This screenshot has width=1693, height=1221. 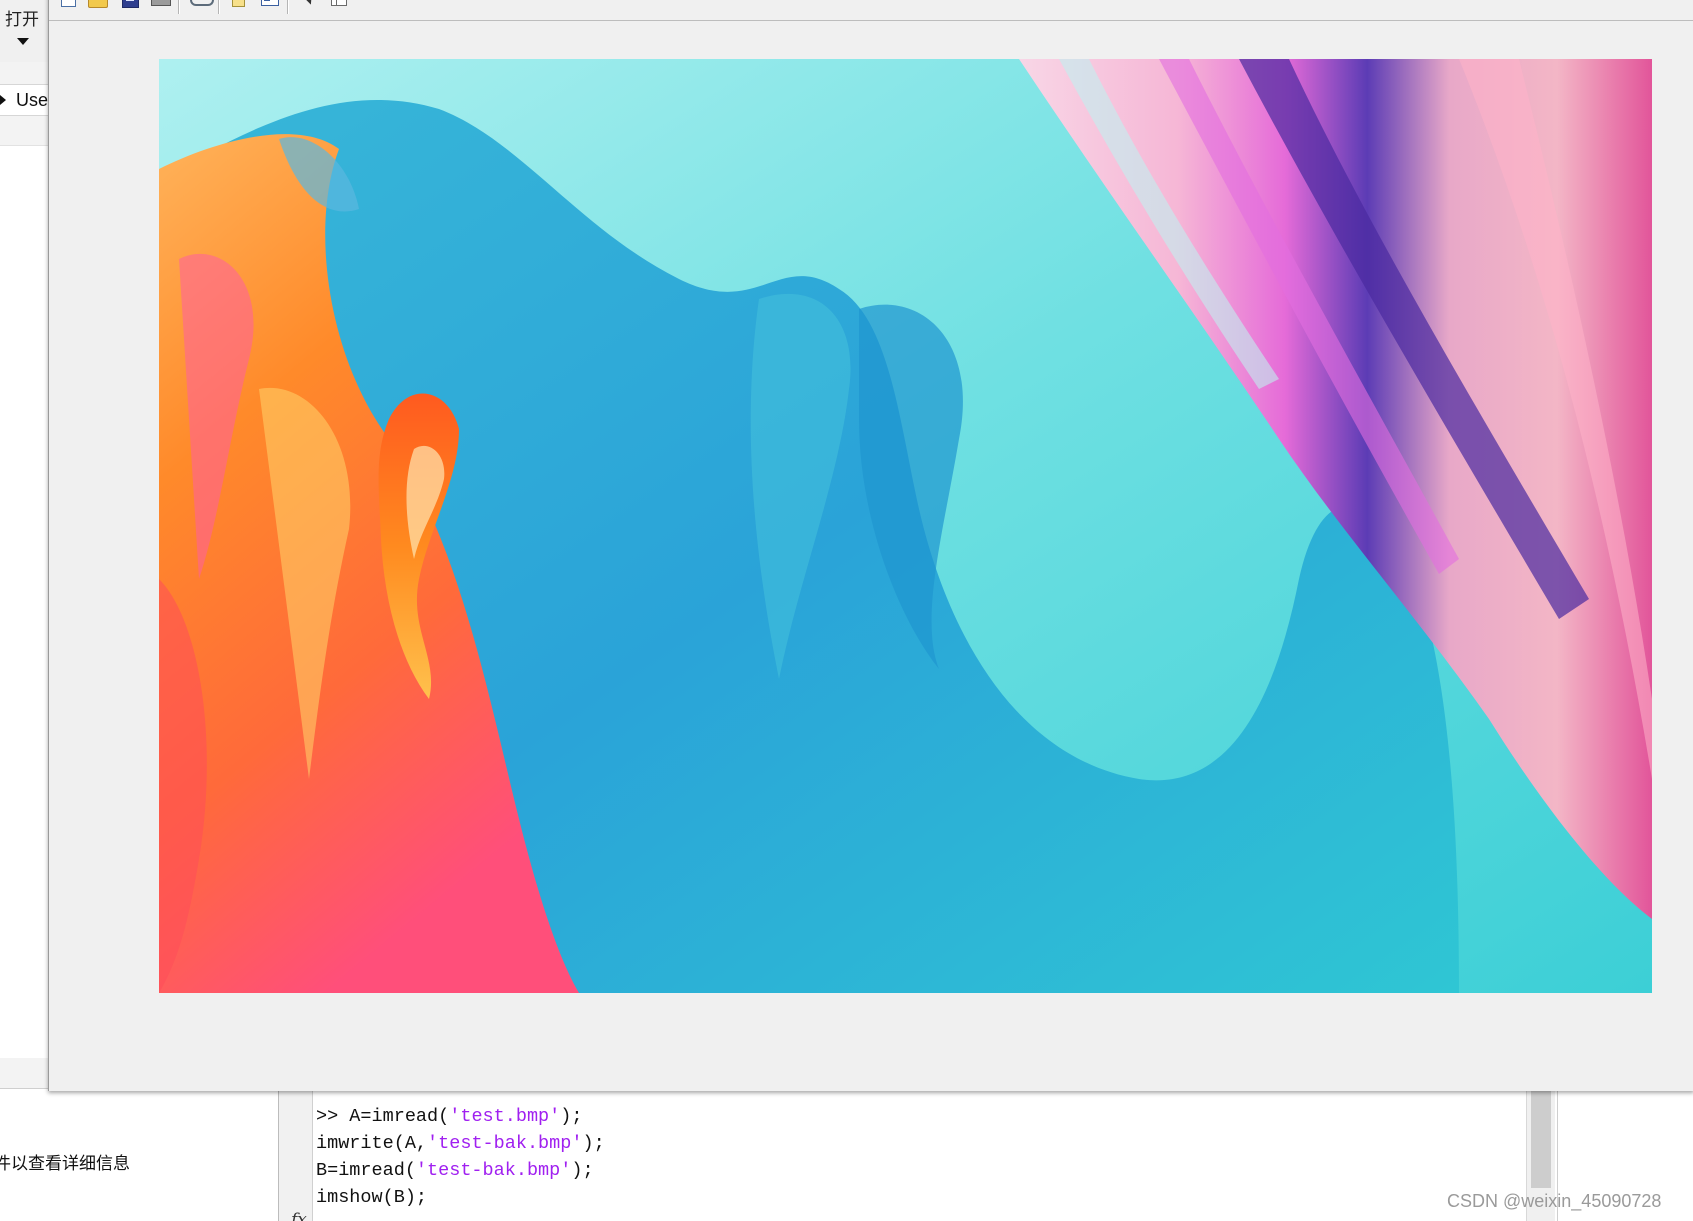 I want to click on command-window-gutter: fx, so click(x=296, y=1154).